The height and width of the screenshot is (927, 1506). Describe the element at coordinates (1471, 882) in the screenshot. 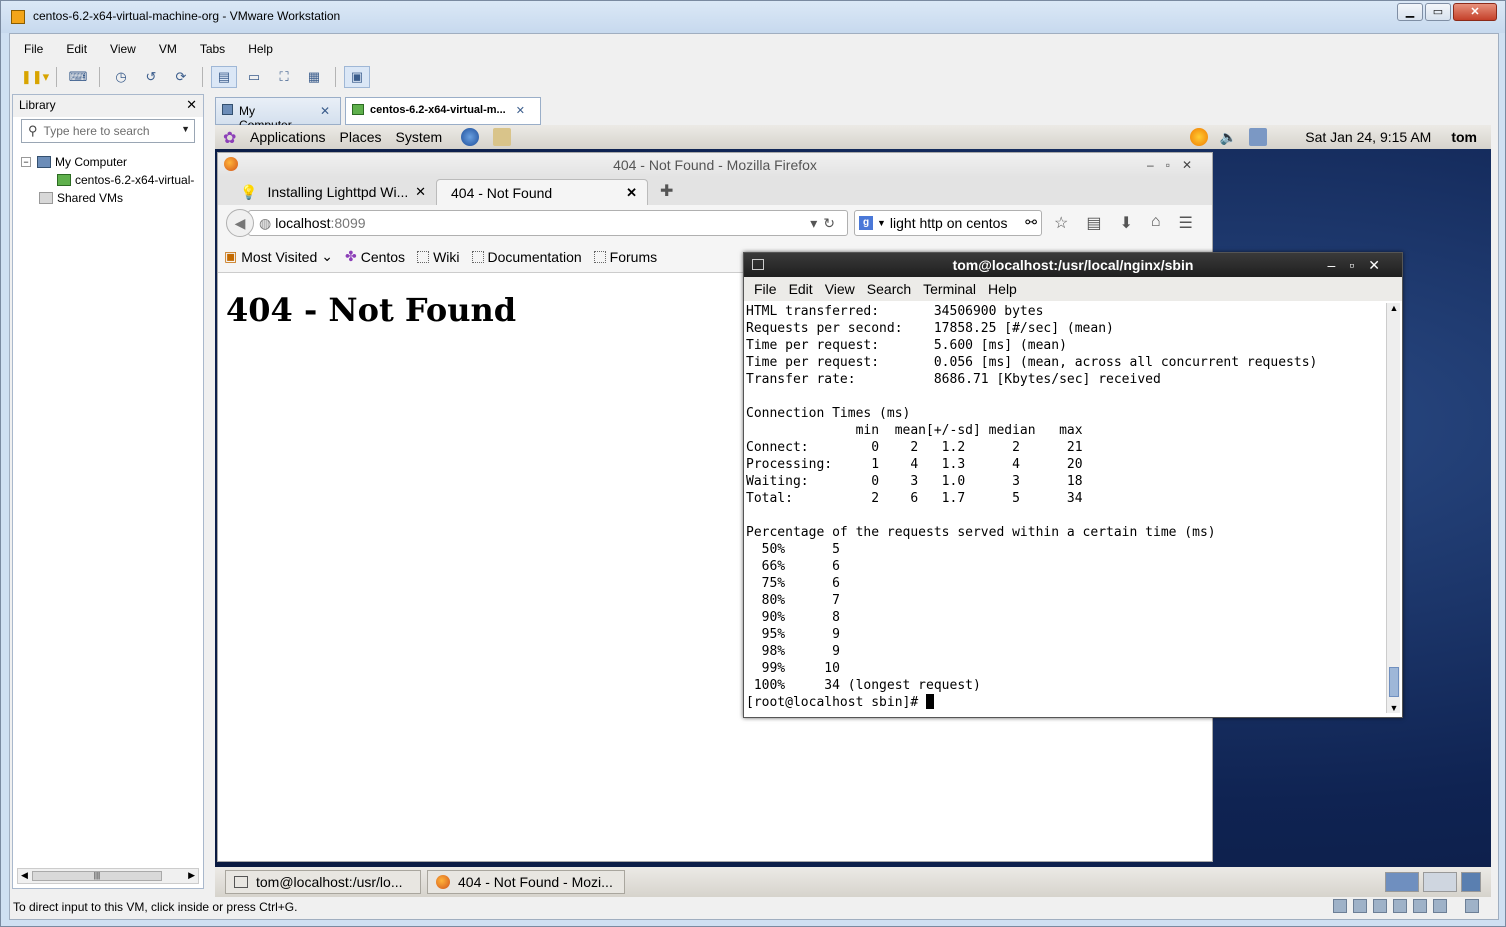

I see `trash-icon` at that location.